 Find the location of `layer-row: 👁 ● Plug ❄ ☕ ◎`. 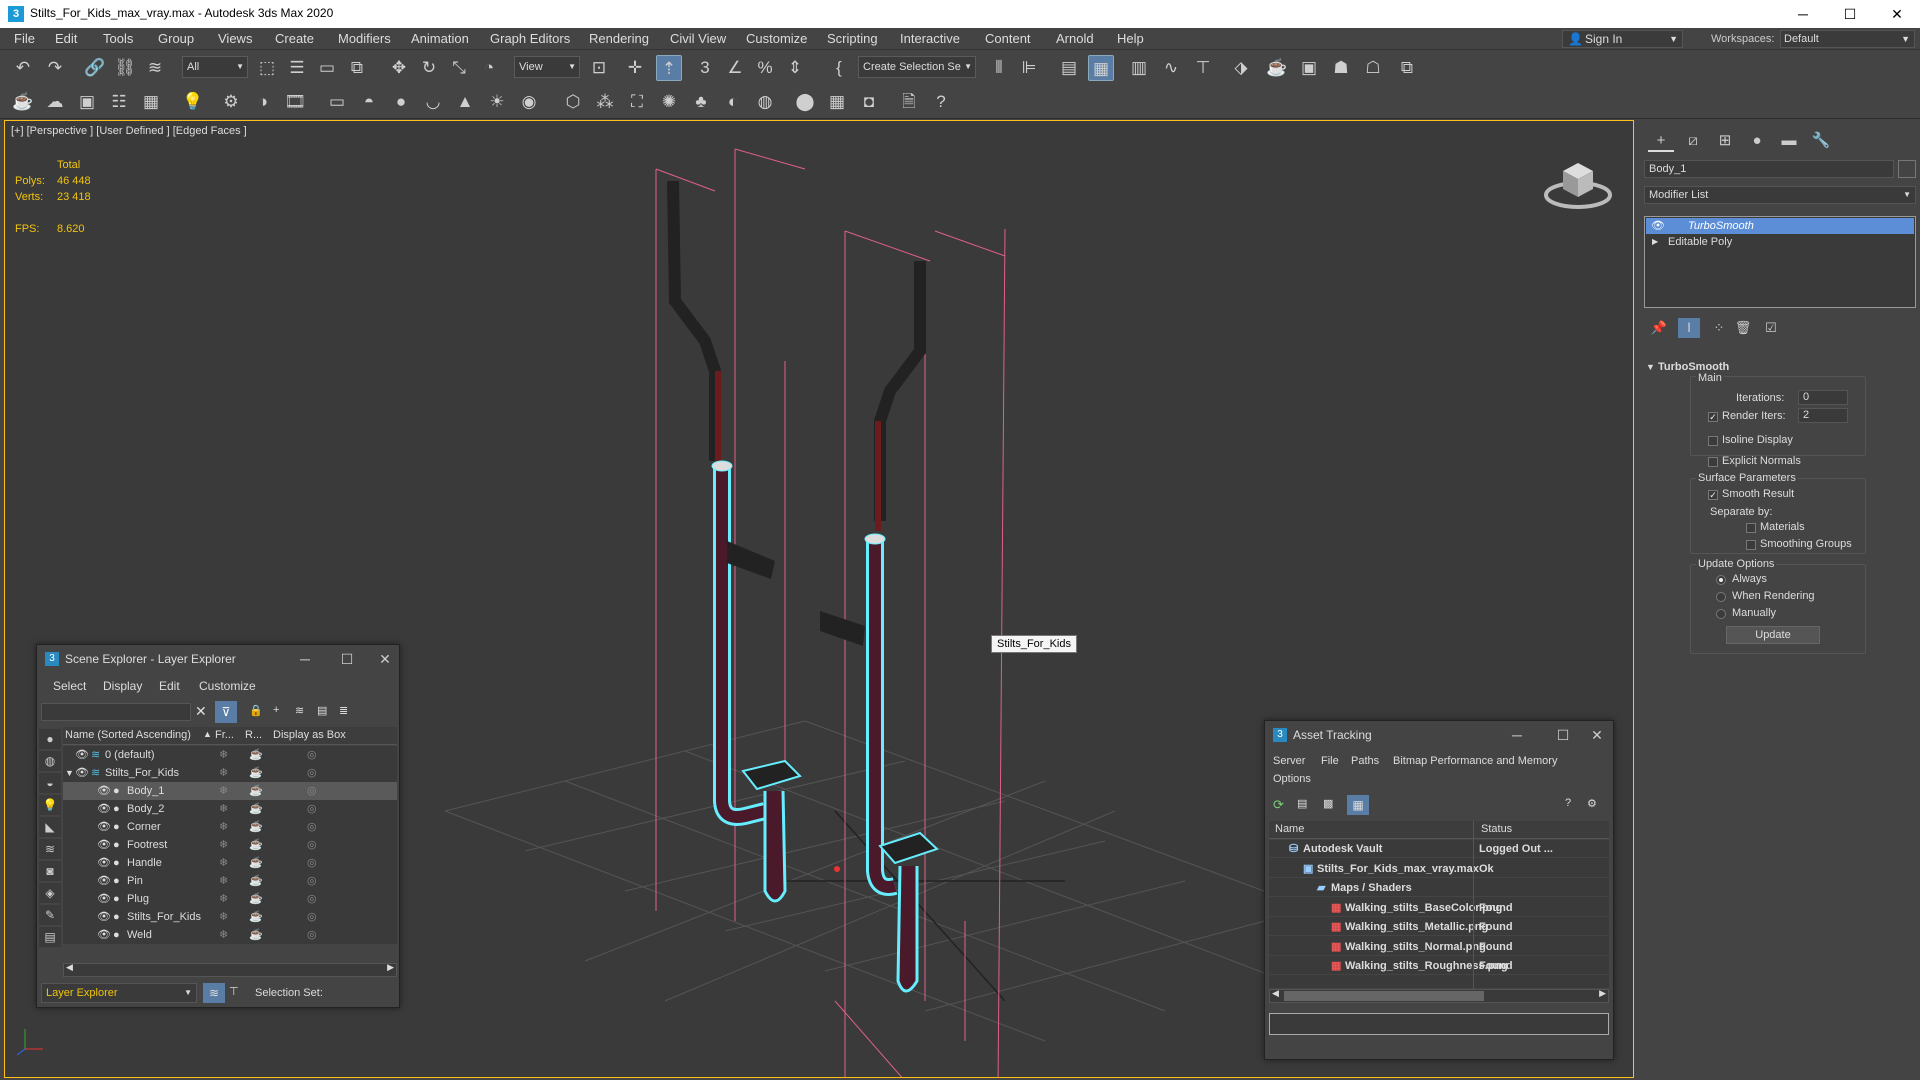

layer-row: 👁 ● Plug ❄ ☕ ◎ is located at coordinates (230, 899).